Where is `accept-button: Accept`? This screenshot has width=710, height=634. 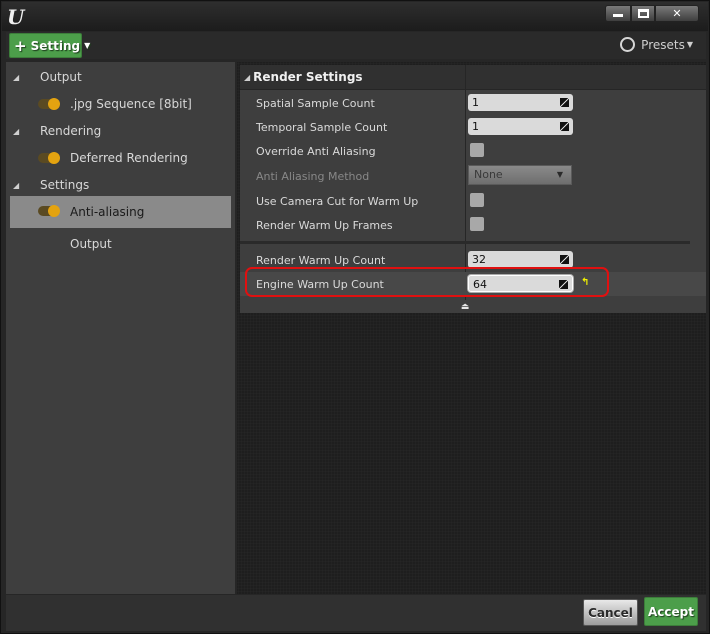
accept-button: Accept is located at coordinates (671, 611).